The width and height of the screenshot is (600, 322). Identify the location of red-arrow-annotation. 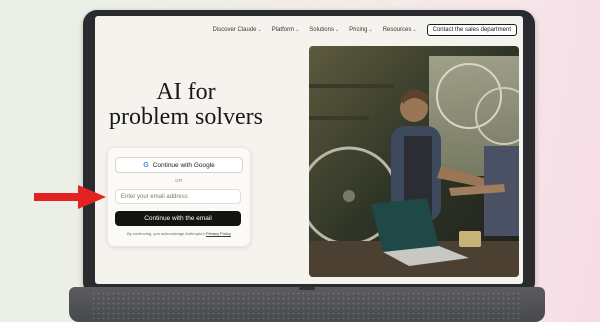
(70, 197).